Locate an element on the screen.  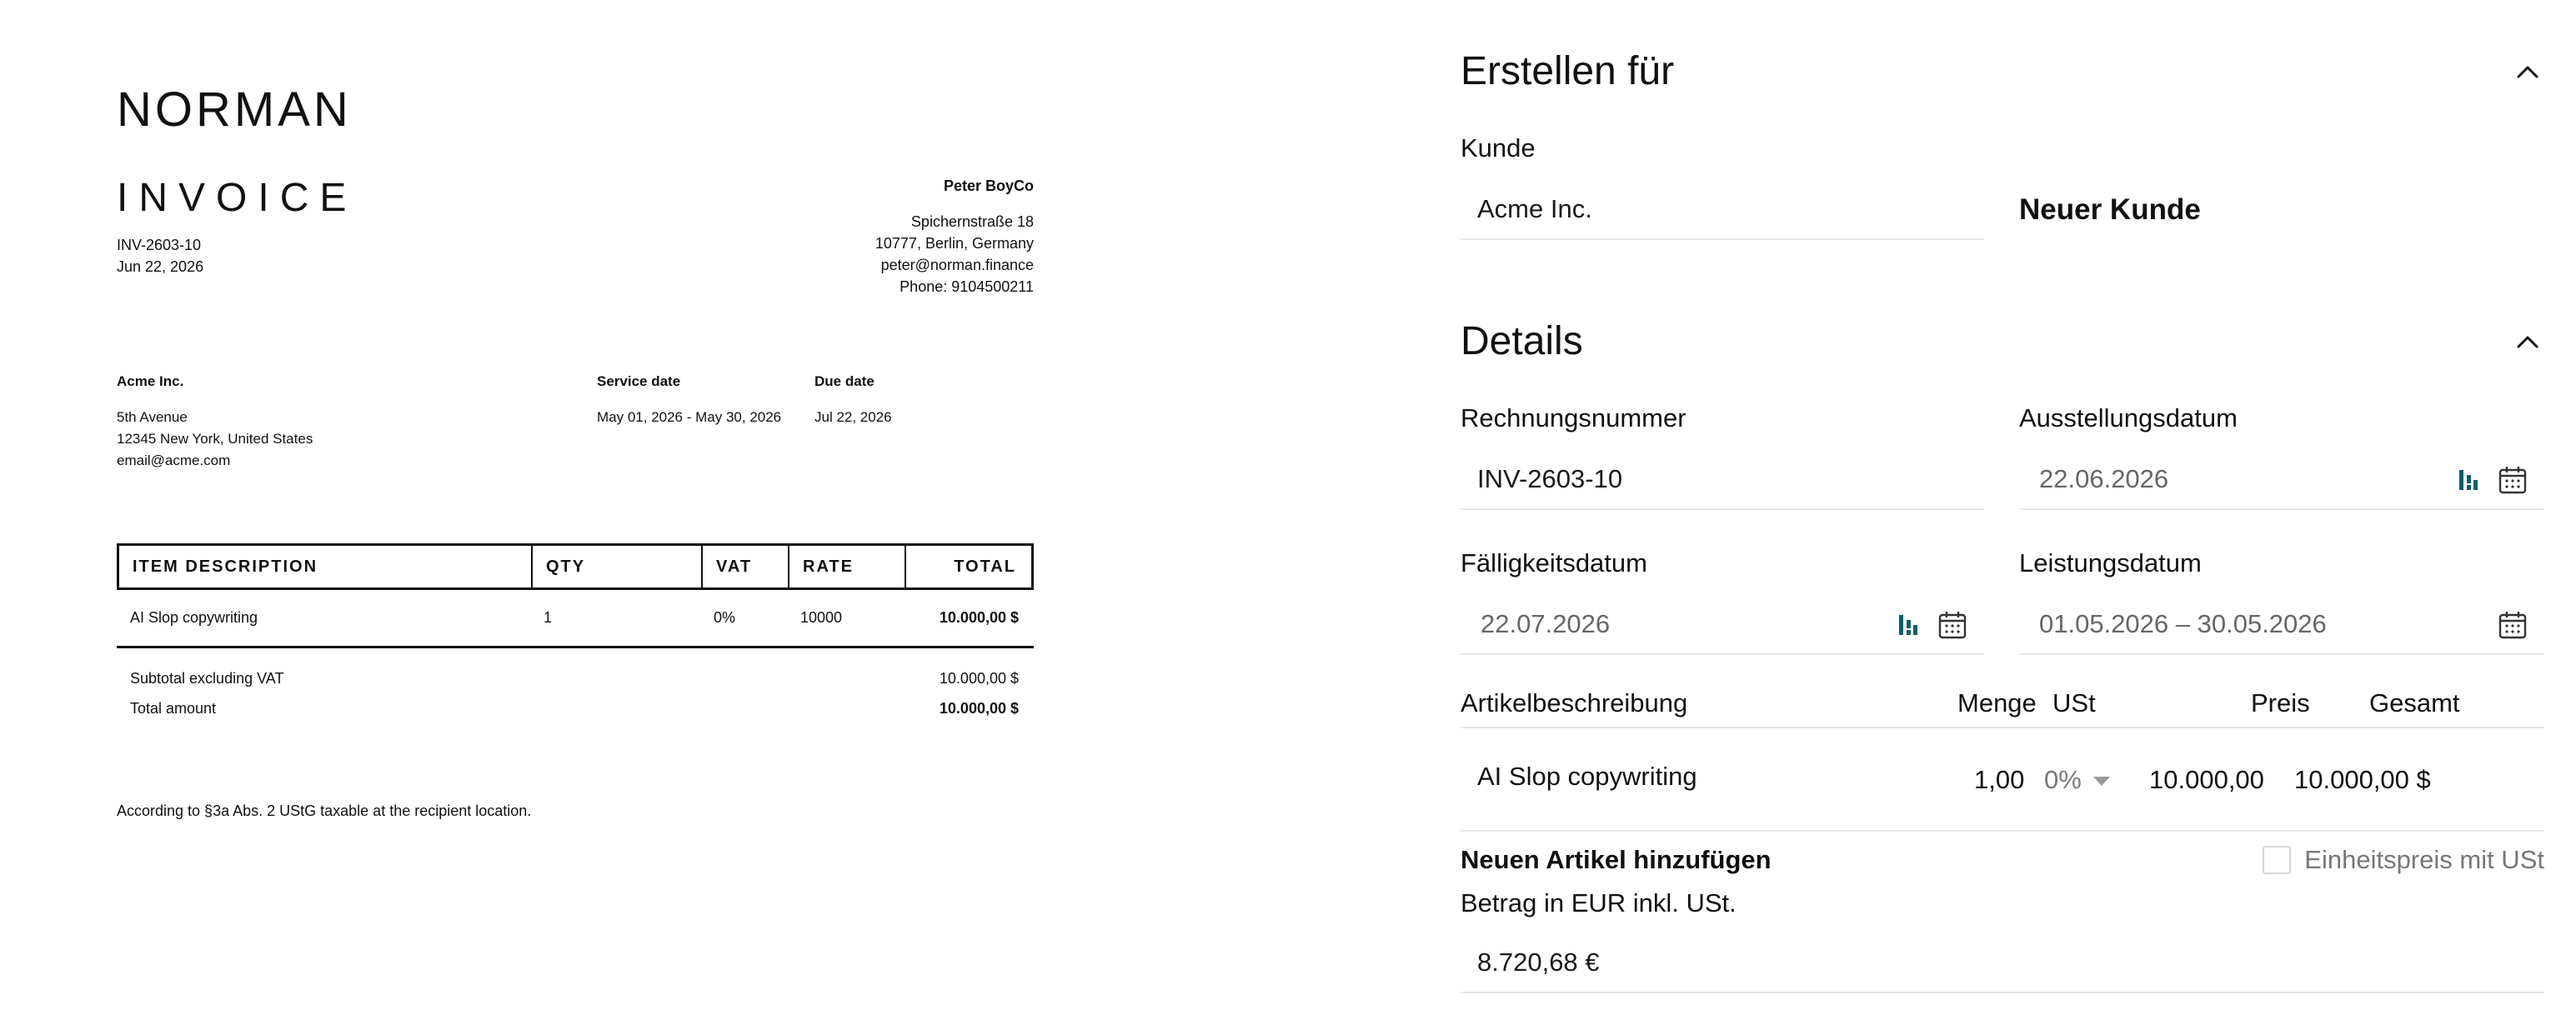
service-date-value: 01.05.2026 – 30.05.2026 is located at coordinates (2183, 623).